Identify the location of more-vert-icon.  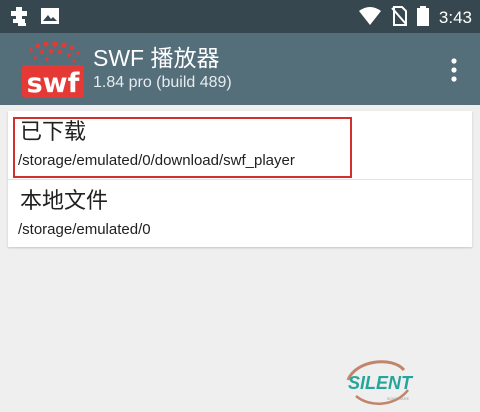
(454, 70).